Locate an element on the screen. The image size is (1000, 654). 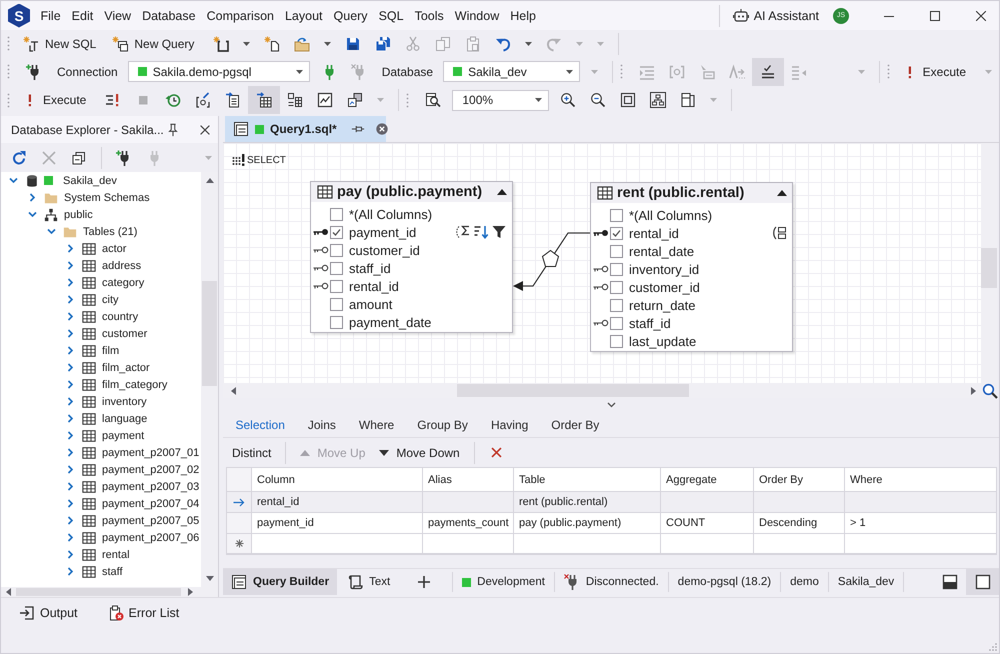
tab: Where is located at coordinates (376, 425).